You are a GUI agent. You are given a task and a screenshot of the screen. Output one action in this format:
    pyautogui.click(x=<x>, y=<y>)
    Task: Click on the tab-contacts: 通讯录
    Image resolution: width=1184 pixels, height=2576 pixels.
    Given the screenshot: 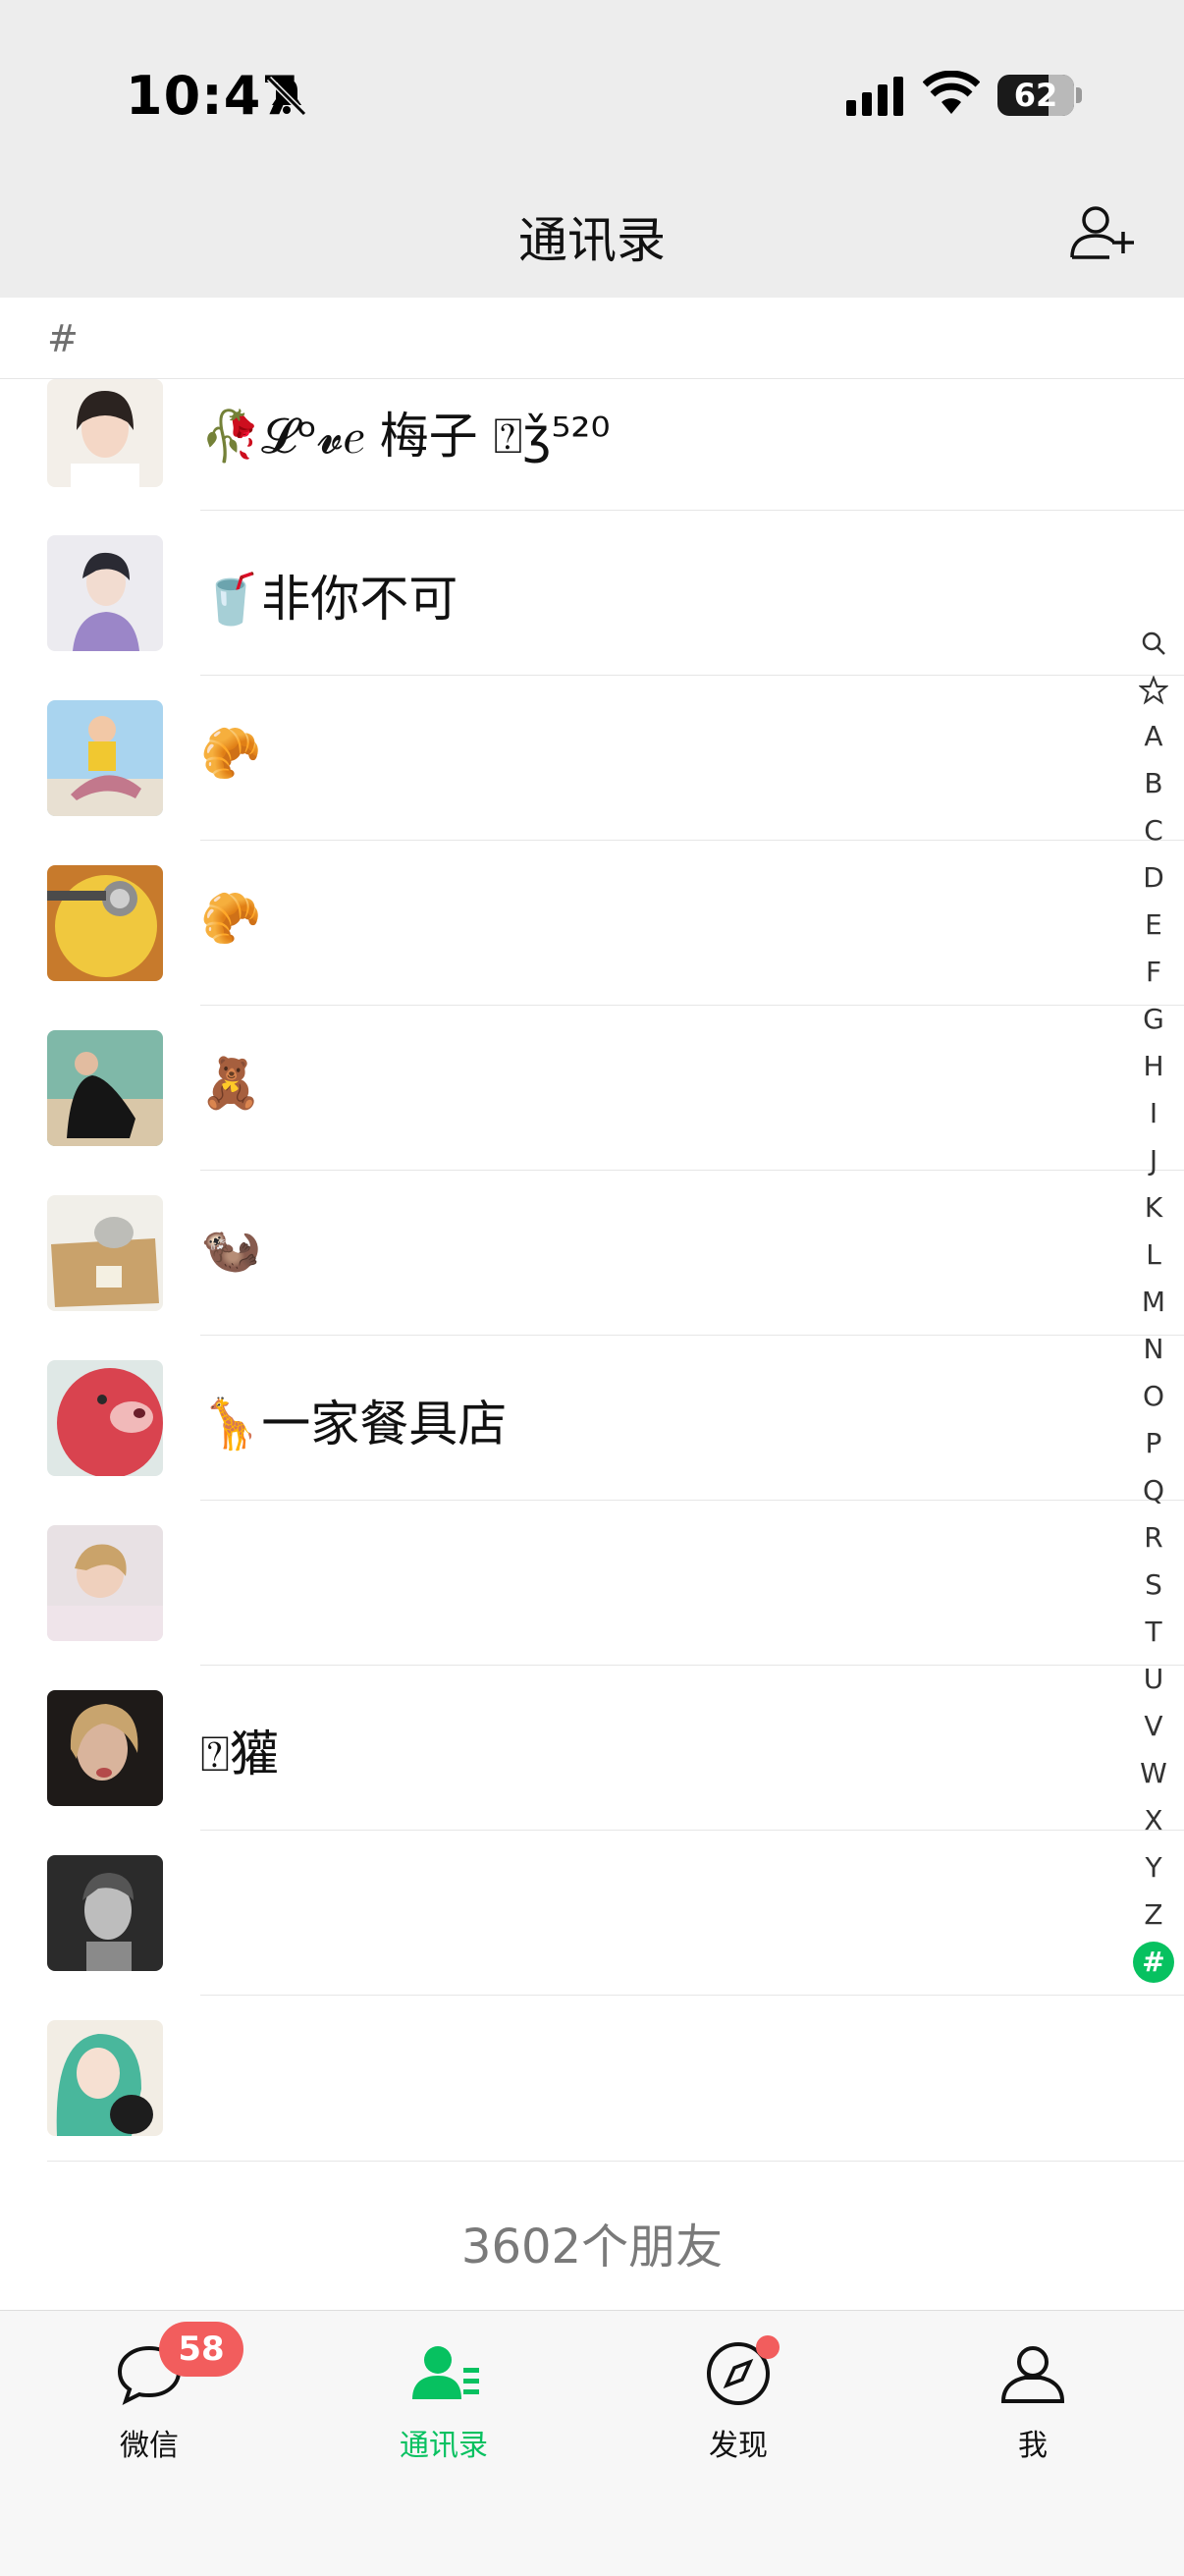 What is the action you would take?
    pyautogui.click(x=444, y=2399)
    